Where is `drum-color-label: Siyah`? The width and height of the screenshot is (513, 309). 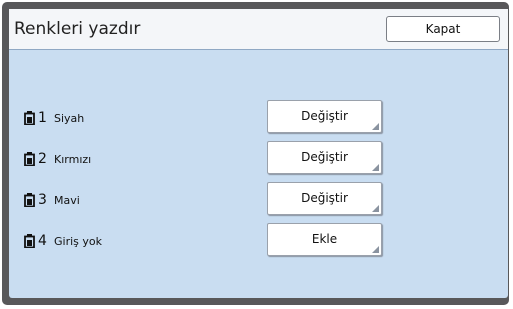
drum-color-label: Siyah is located at coordinates (69, 118).